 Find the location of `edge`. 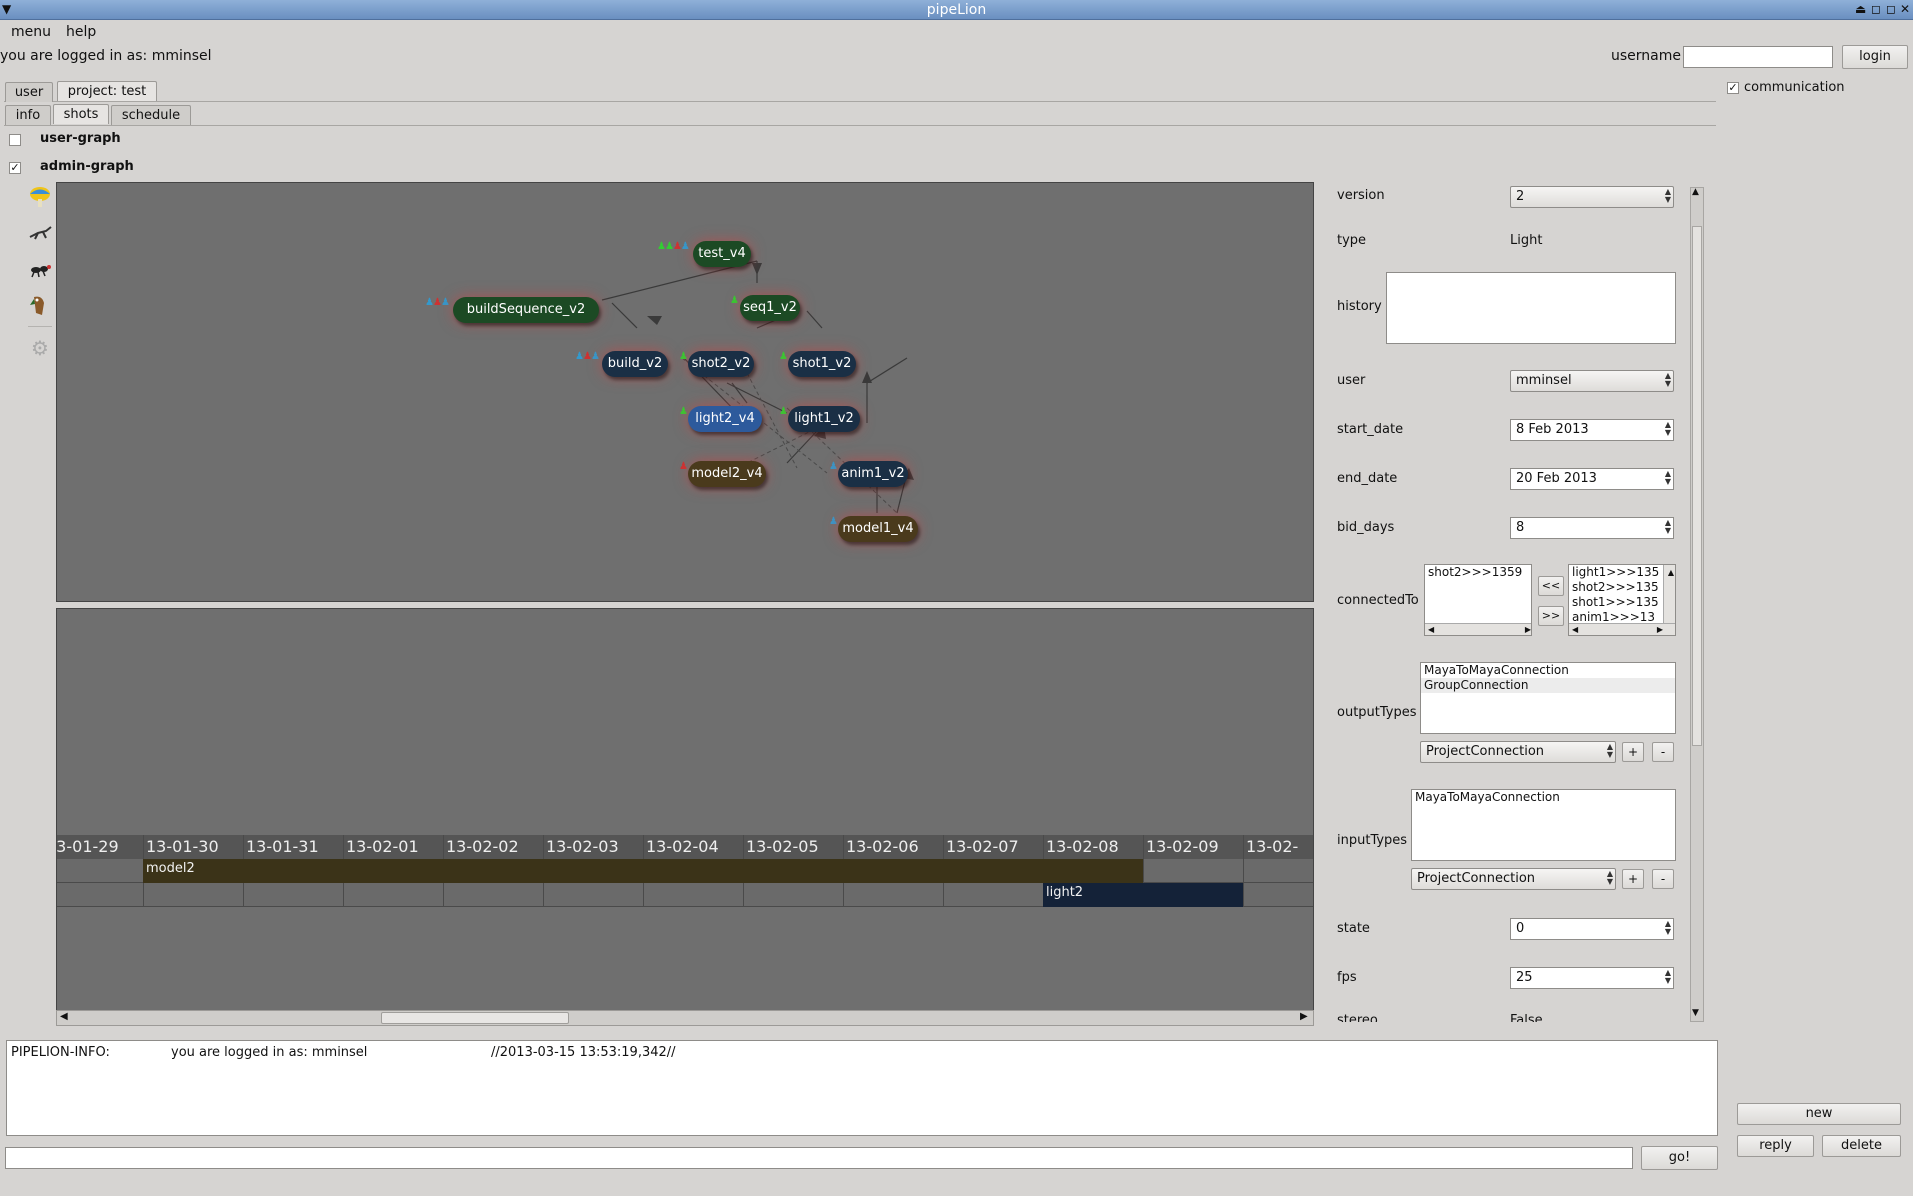

edge is located at coordinates (624, 315).